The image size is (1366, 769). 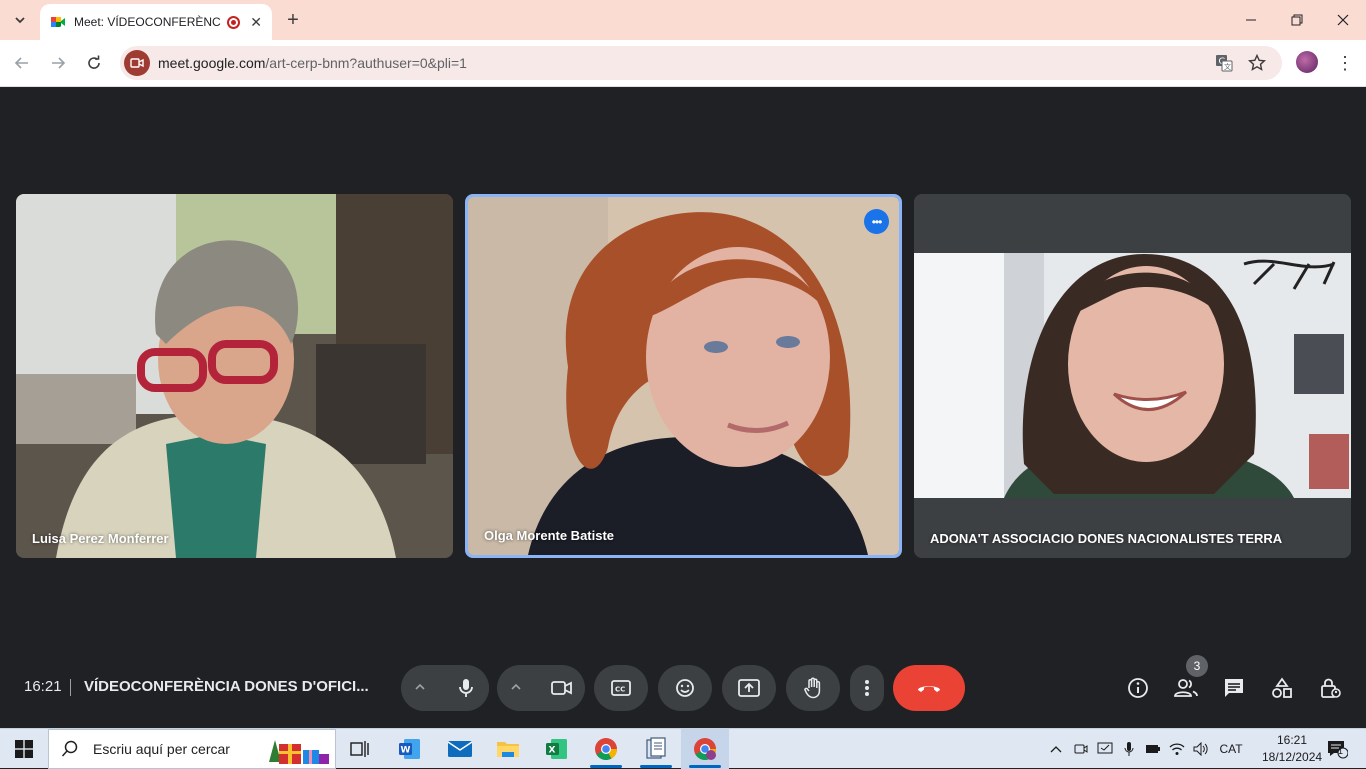 I want to click on notification-count: 1, so click(x=1341, y=751).